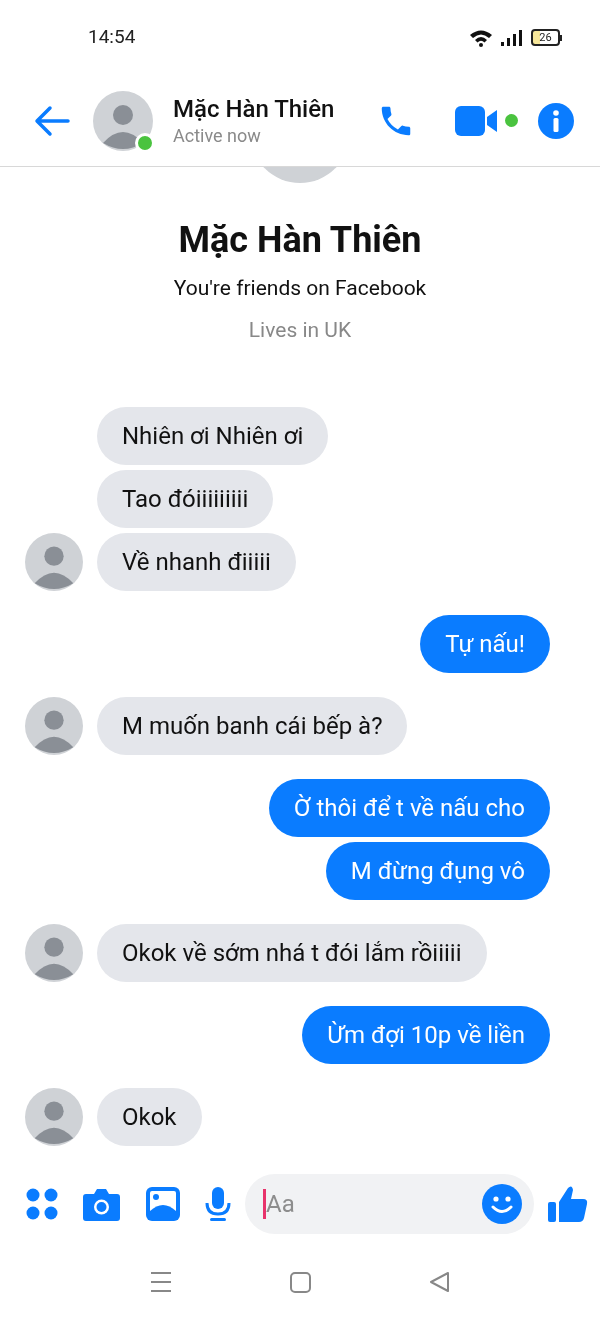  What do you see at coordinates (101, 1204) in the screenshot?
I see `camera-icon` at bounding box center [101, 1204].